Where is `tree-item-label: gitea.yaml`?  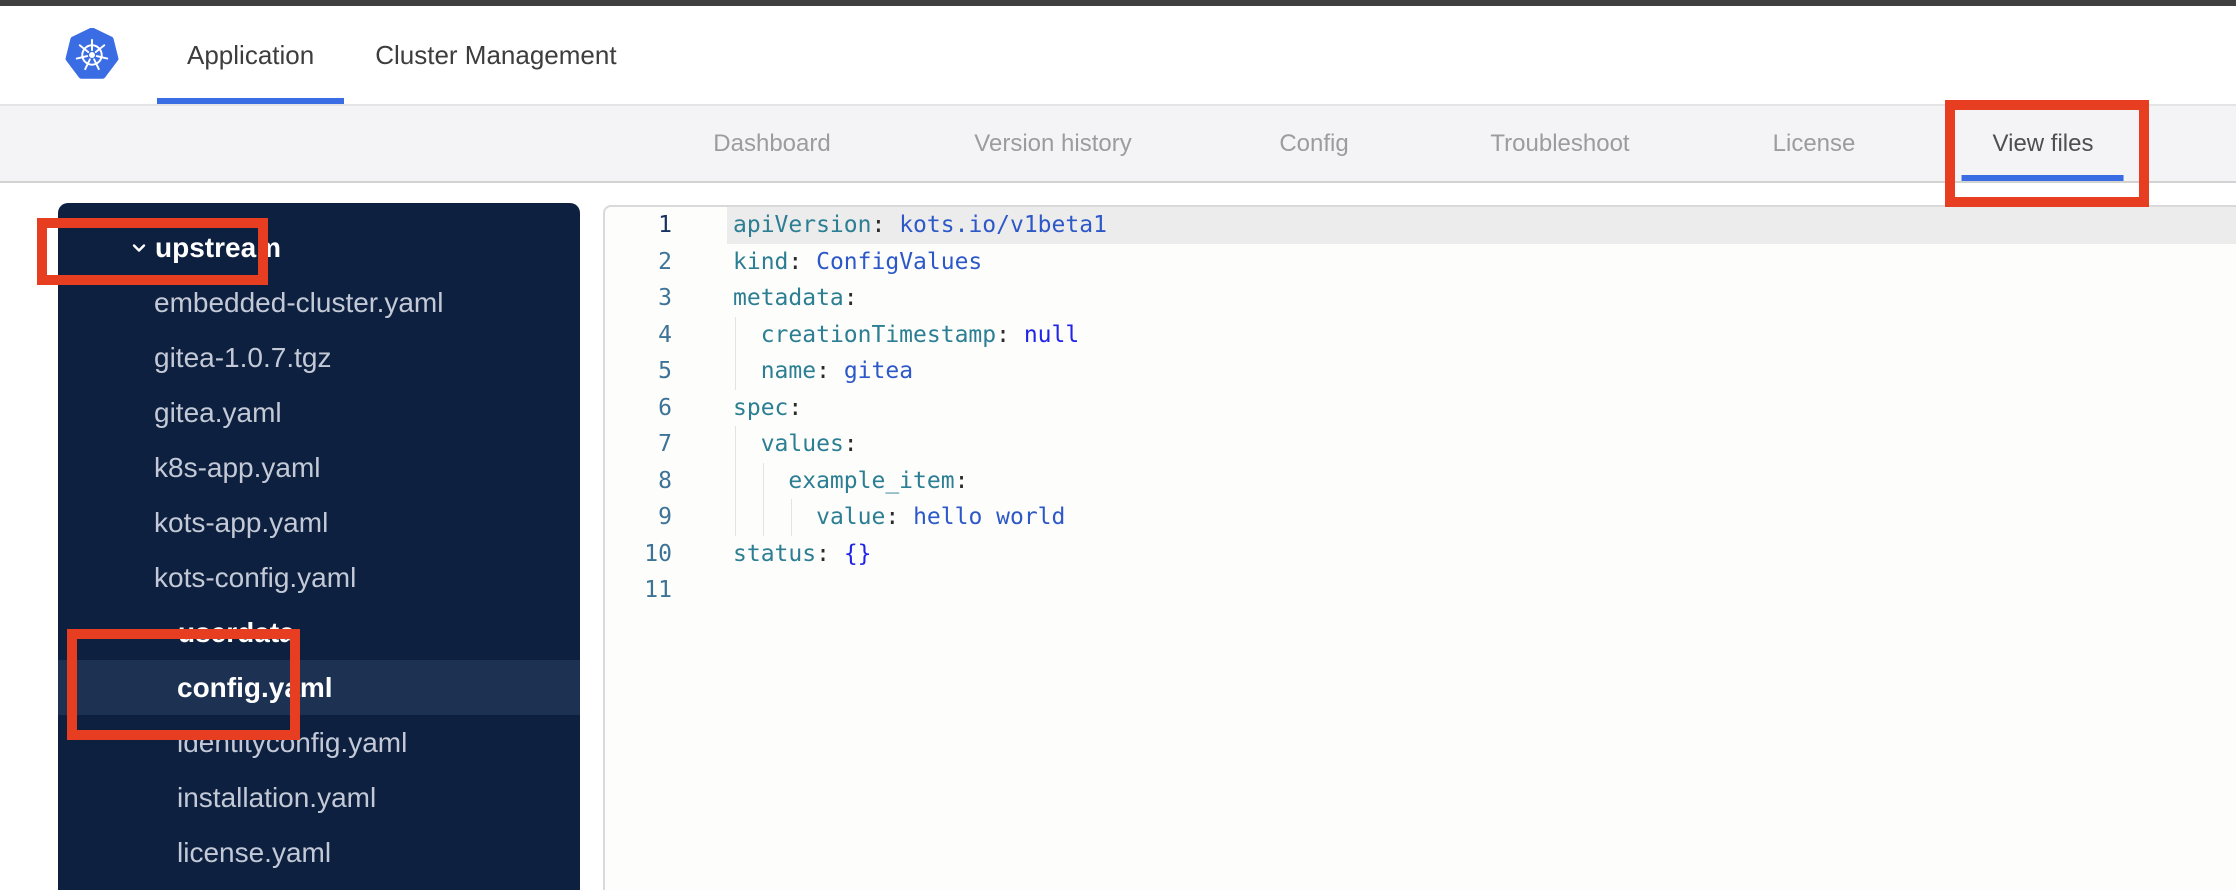
tree-item-label: gitea.yaml is located at coordinates (218, 412).